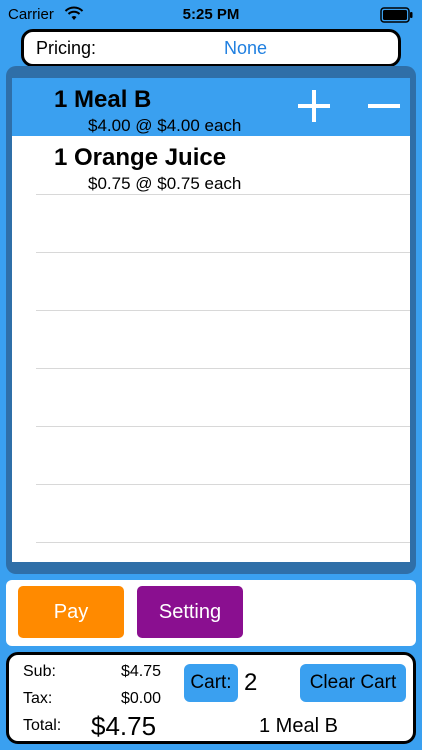 This screenshot has height=750, width=422. Describe the element at coordinates (66, 48) in the screenshot. I see `pricing-label: Pricing:` at that location.